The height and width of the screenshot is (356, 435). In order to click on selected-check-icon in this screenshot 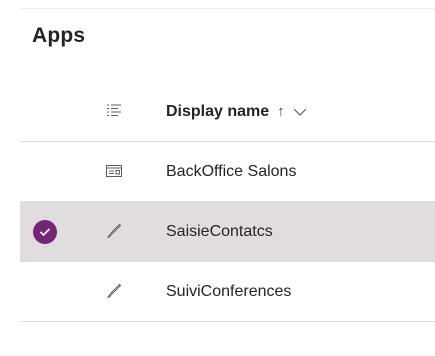, I will do `click(45, 232)`.